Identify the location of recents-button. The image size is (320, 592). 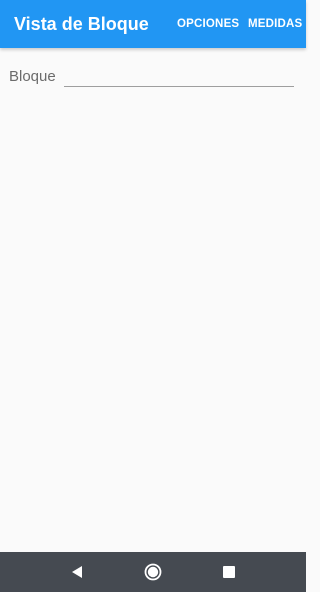
(229, 572).